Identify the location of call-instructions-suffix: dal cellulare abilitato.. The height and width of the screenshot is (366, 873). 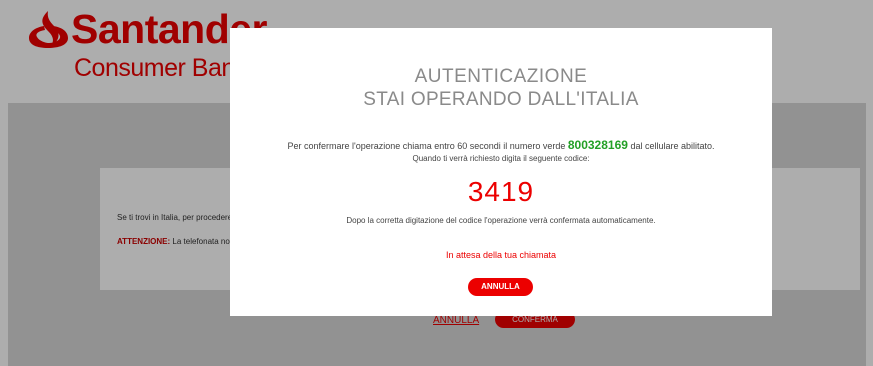
(672, 146).